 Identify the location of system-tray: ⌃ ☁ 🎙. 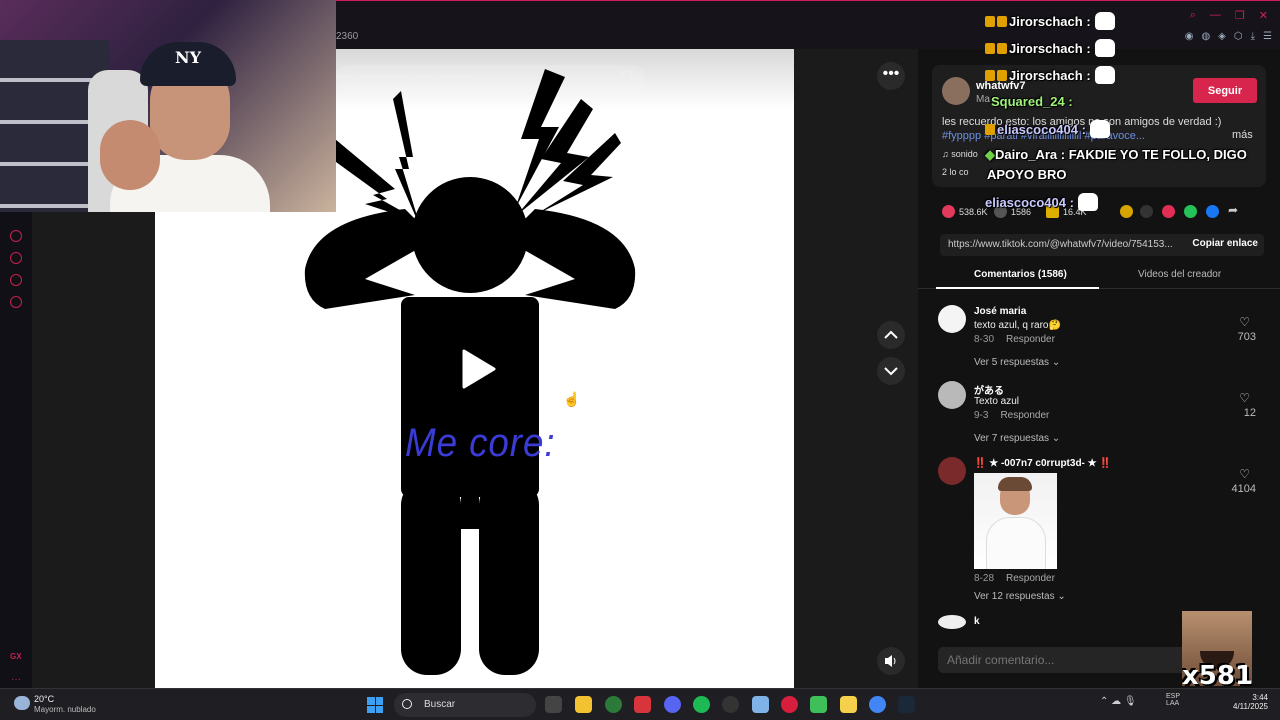
(1118, 701).